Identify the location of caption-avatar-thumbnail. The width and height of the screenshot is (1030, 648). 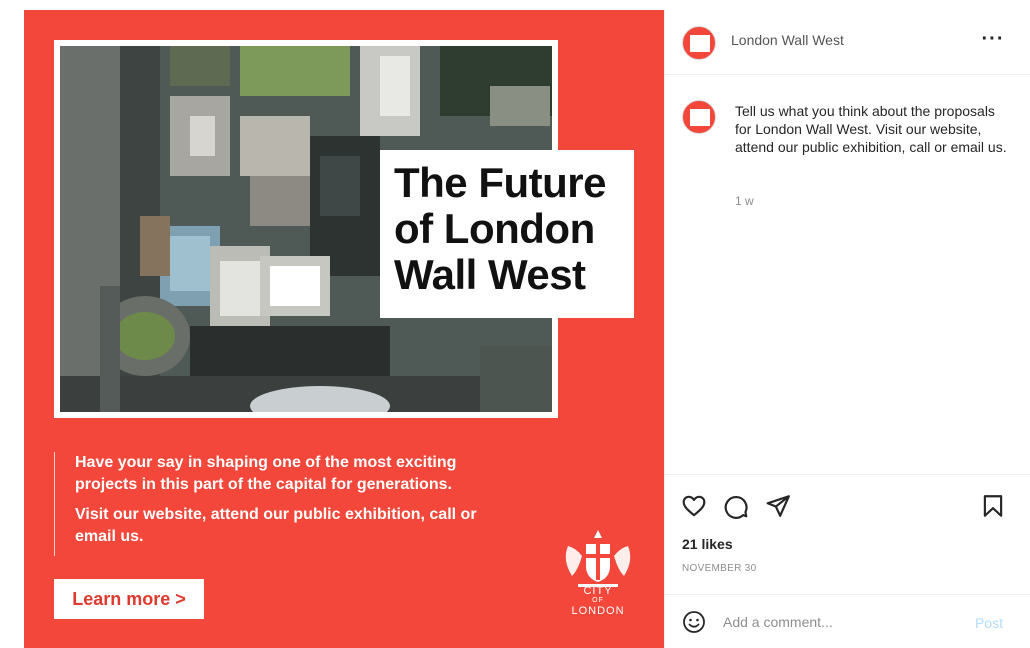
(700, 117).